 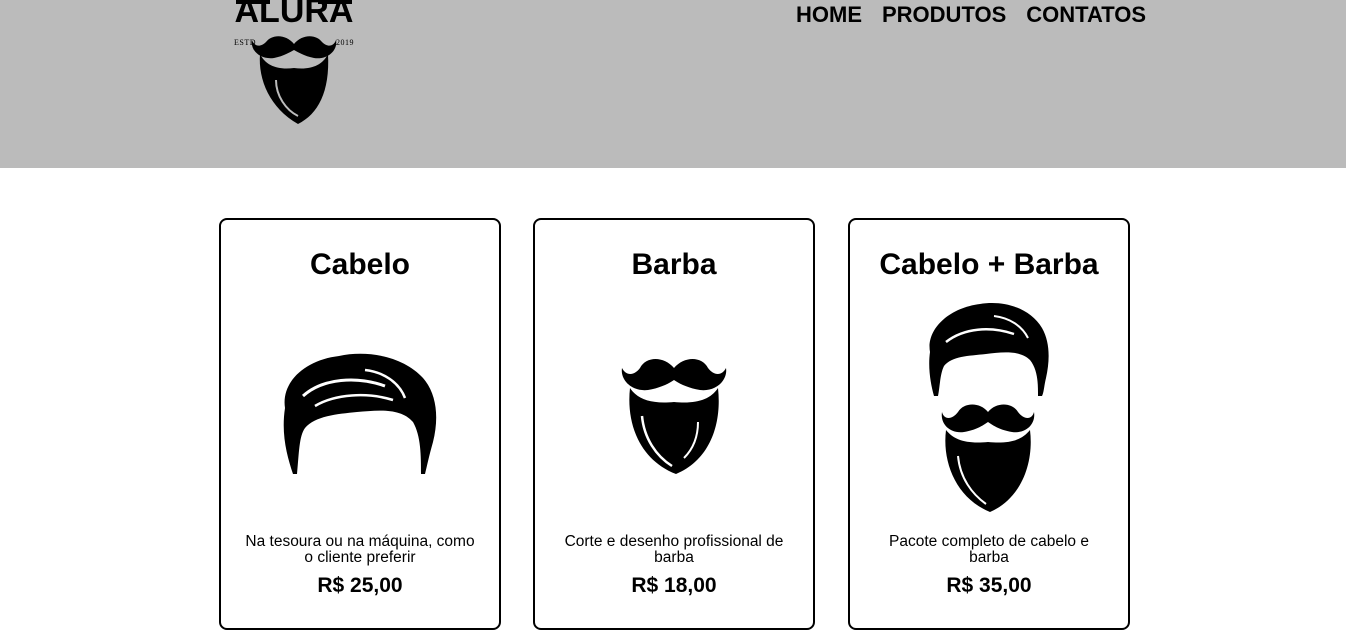 I want to click on product-description: Pacote completo de cabelo e barba, so click(x=989, y=549).